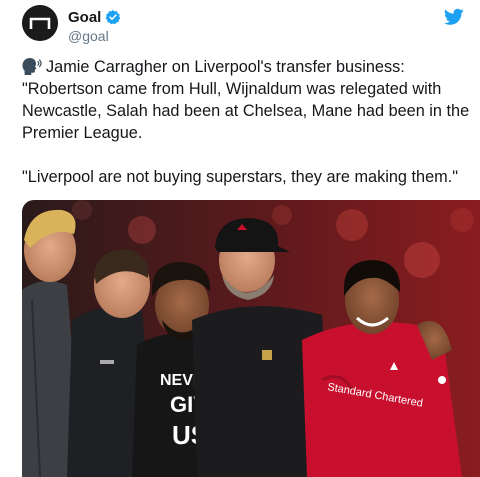 The height and width of the screenshot is (477, 480). I want to click on author-name-row: Goal, so click(94, 17).